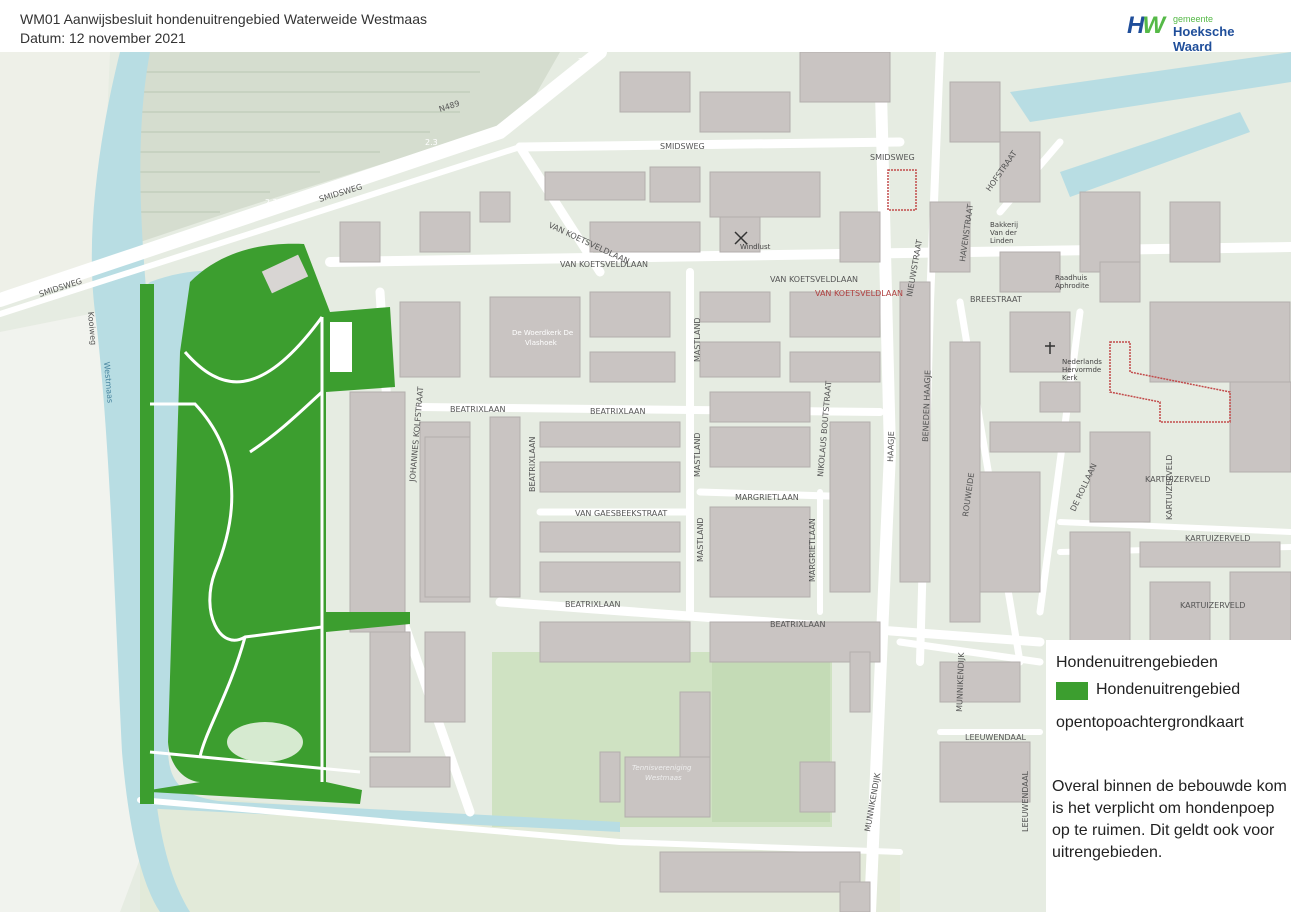  Describe the element at coordinates (767, 497) in the screenshot. I see `label-margrietlaan-1: MARGRIETLAAN` at that location.